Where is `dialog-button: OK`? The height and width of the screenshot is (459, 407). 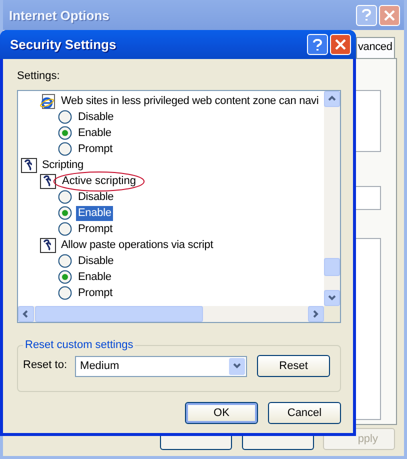
dialog-button: OK is located at coordinates (221, 413).